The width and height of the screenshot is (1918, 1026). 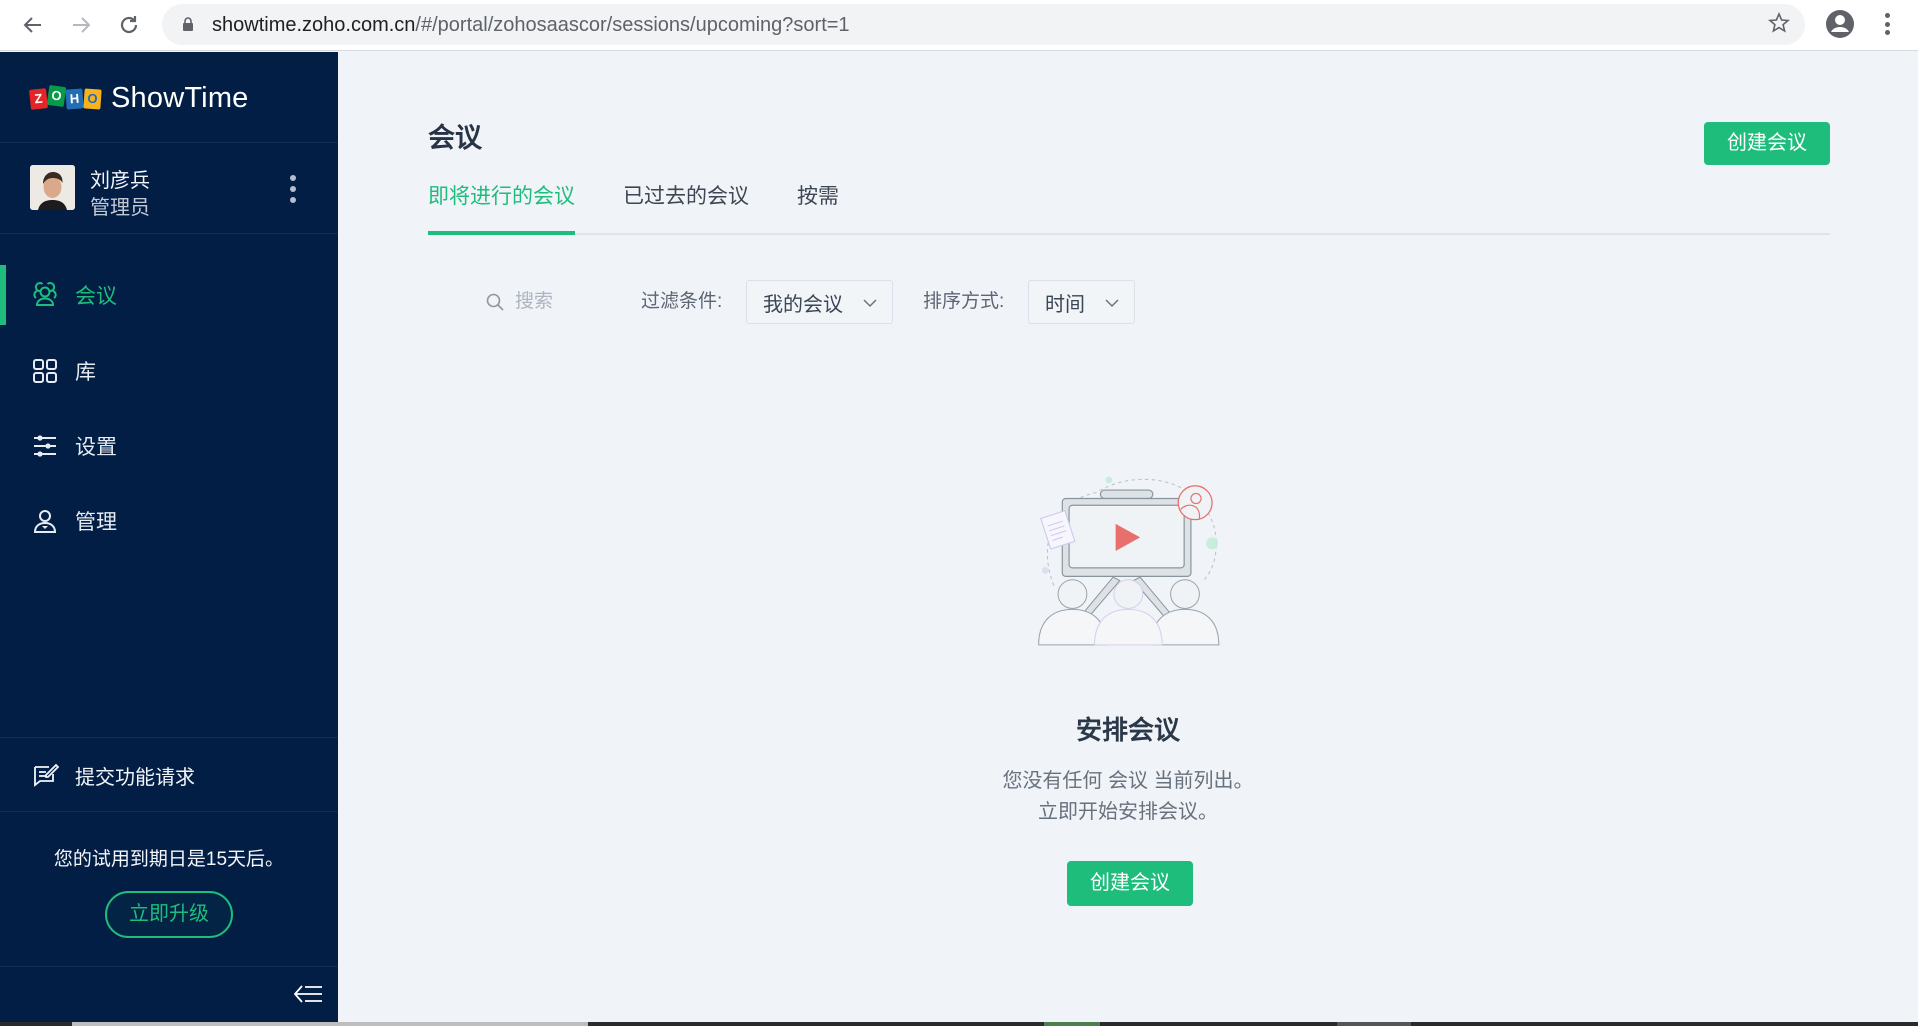 What do you see at coordinates (308, 994) in the screenshot?
I see `collapse-sidebar-icon` at bounding box center [308, 994].